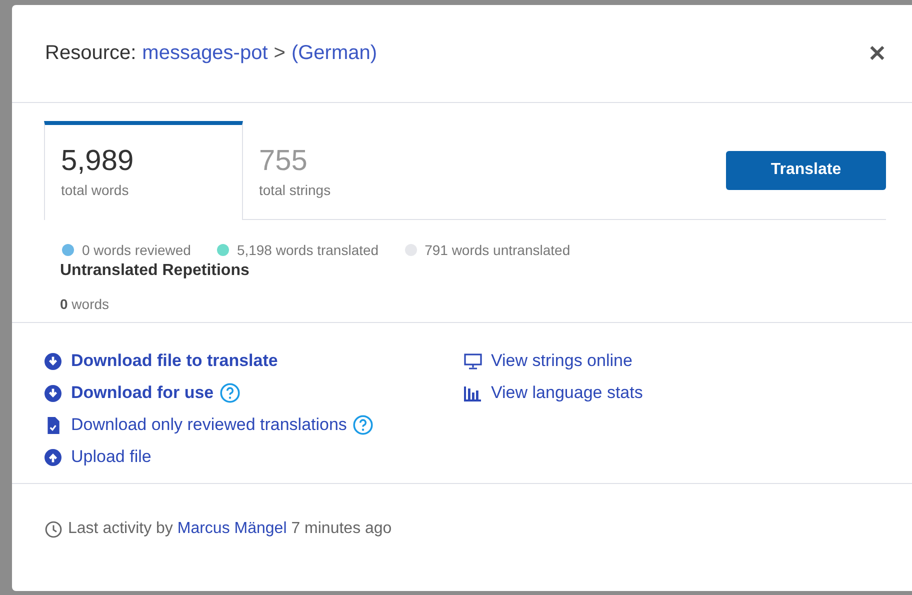  I want to click on repetition-count: 0 words, so click(84, 303).